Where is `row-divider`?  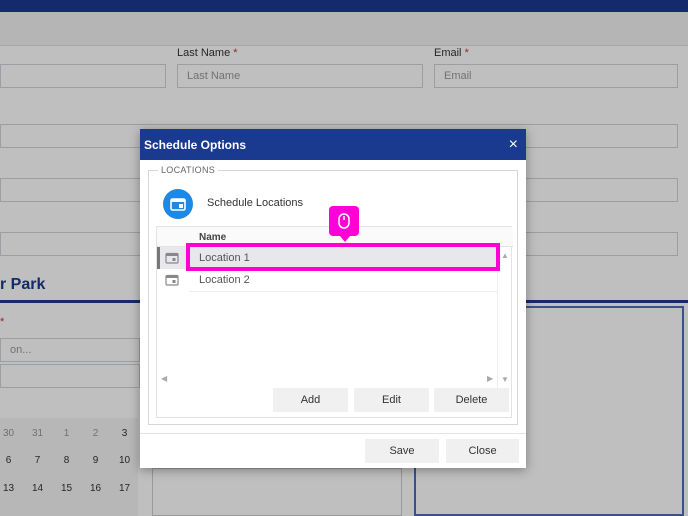 row-divider is located at coordinates (343, 291).